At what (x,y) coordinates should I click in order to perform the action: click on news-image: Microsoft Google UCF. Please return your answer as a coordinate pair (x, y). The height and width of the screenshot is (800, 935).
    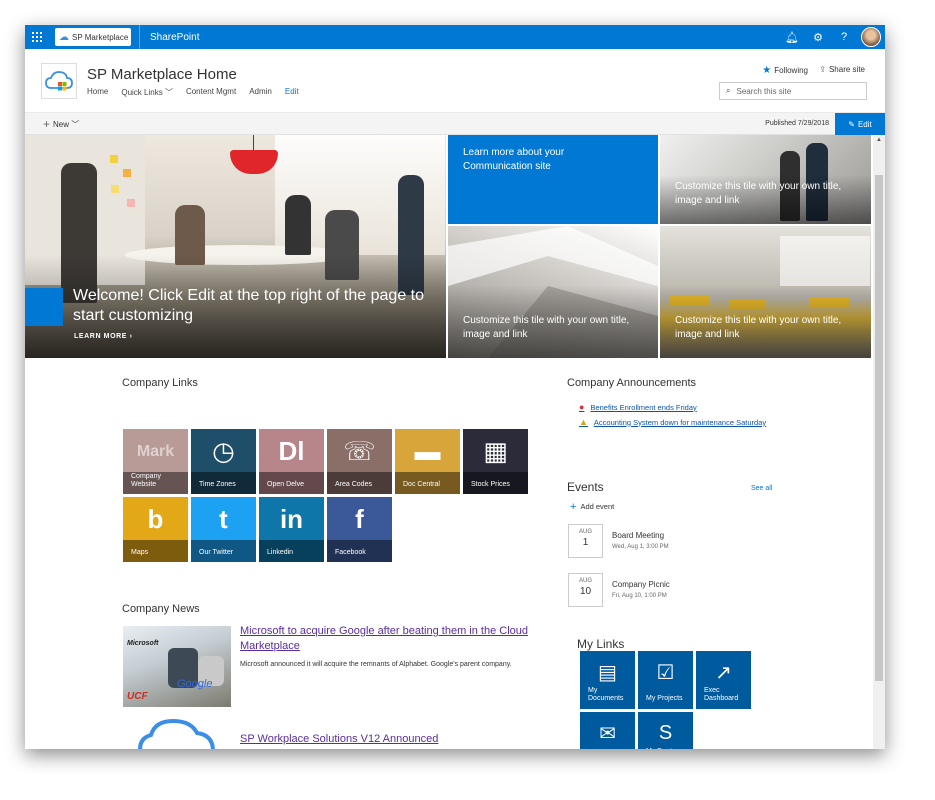
    Looking at the image, I should click on (177, 666).